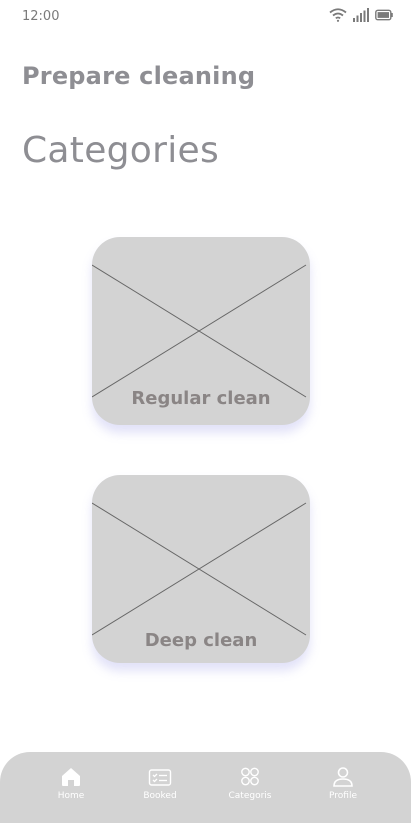 The height and width of the screenshot is (823, 411). Describe the element at coordinates (201, 640) in the screenshot. I see `category-label: Deep clean` at that location.